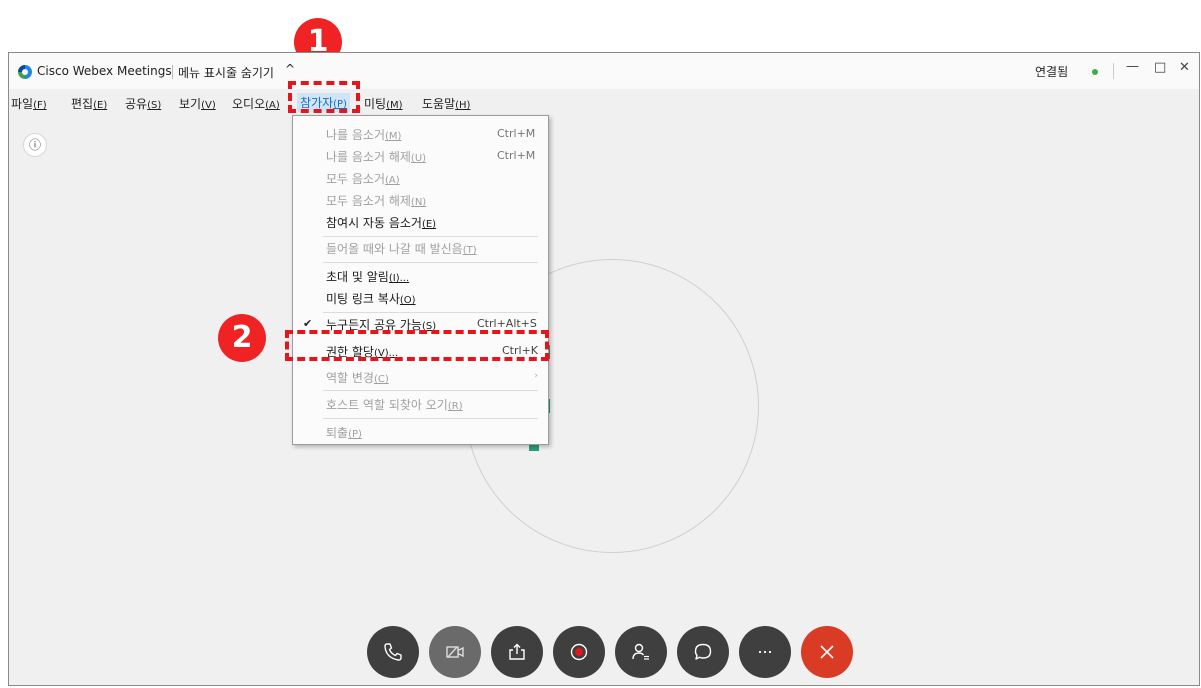 The height and width of the screenshot is (688, 1201). I want to click on menu-item-change-role: 역할 변경(C), so click(357, 377).